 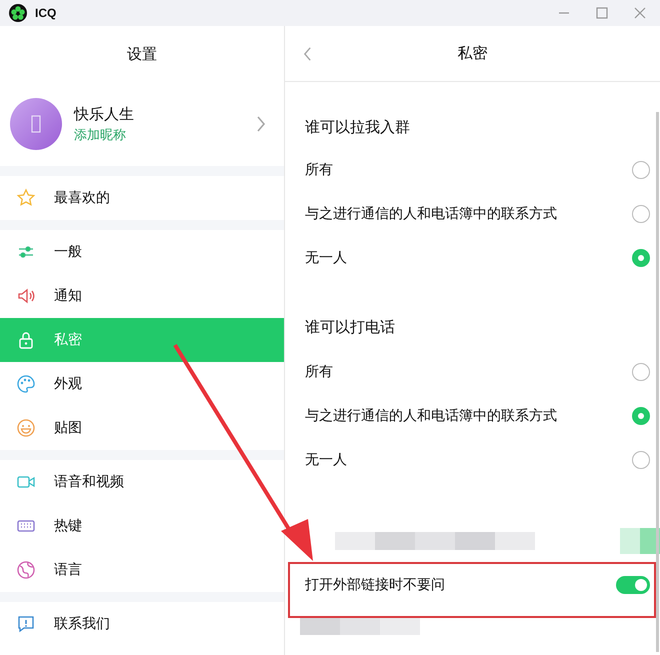 I want to click on placeholder-icon, so click(x=36, y=124).